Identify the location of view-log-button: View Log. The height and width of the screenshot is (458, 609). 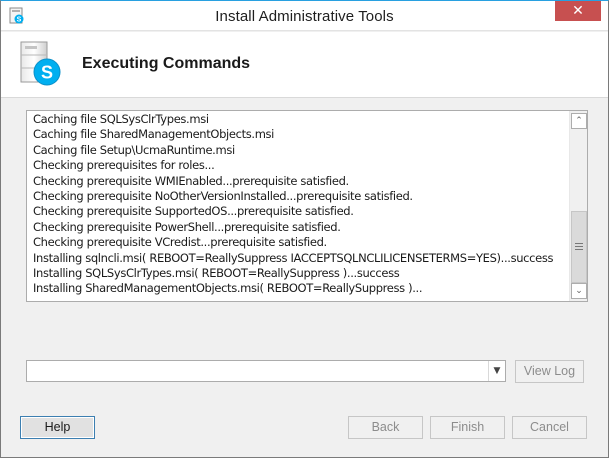
(549, 371).